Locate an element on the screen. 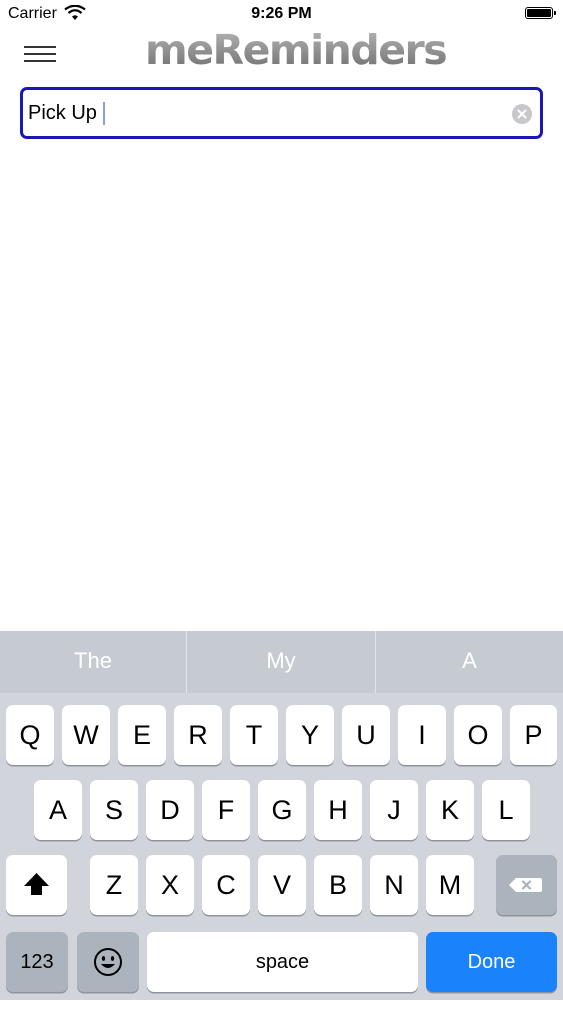  backspace-key is located at coordinates (526, 885).